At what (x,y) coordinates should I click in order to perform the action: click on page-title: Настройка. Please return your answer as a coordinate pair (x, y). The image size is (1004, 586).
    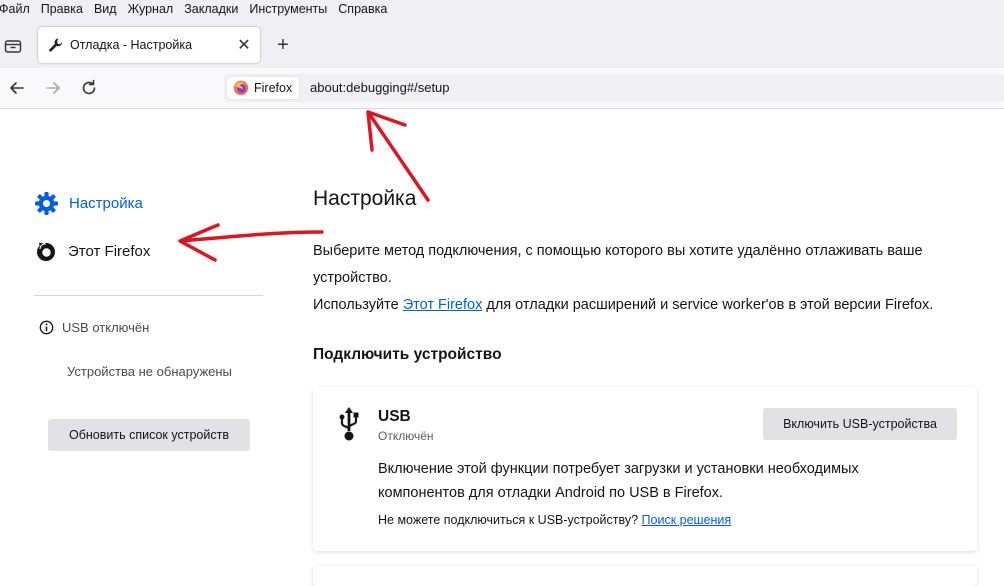
    Looking at the image, I should click on (365, 198).